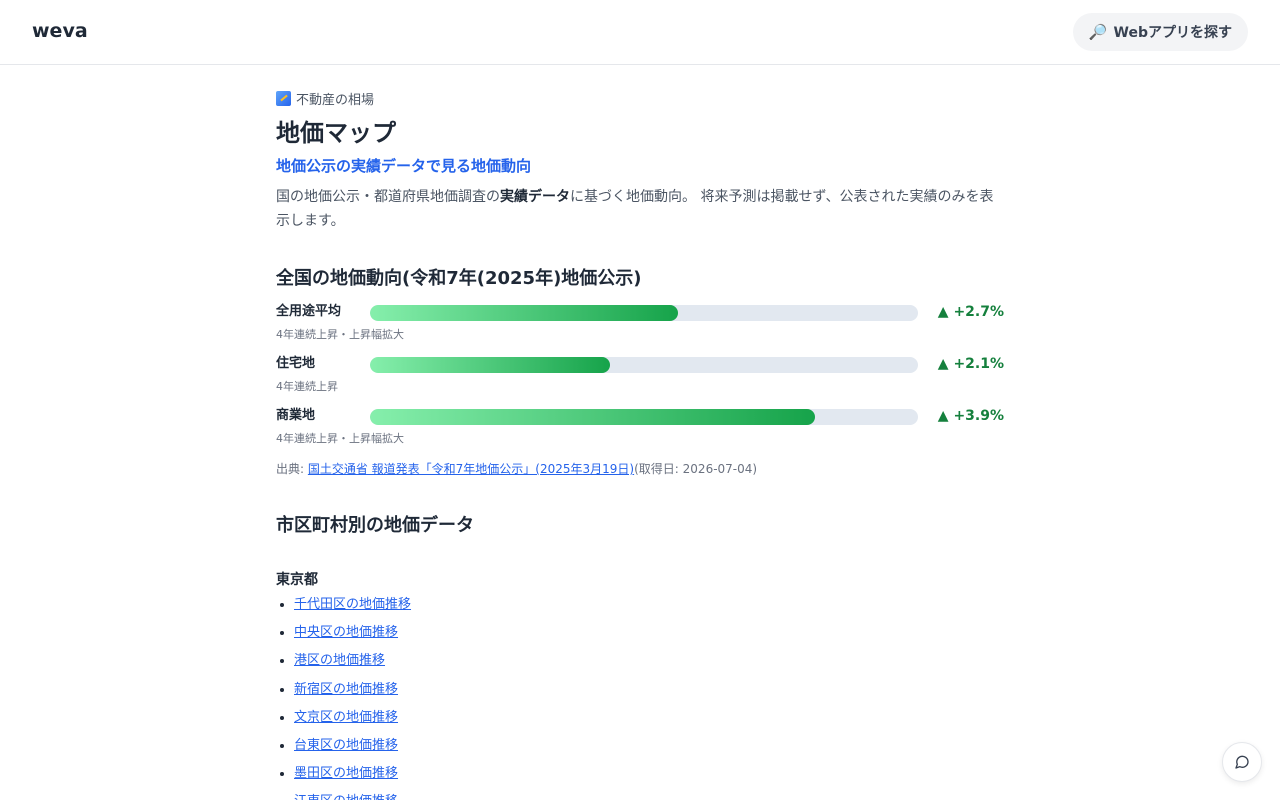 The width and height of the screenshot is (1280, 800). Describe the element at coordinates (346, 632) in the screenshot. I see `ward-link: 中央区の地価推移` at that location.